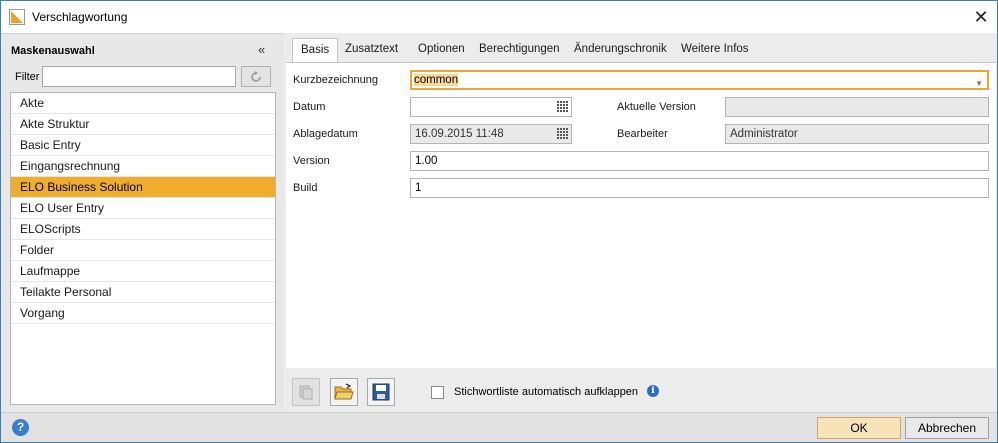  What do you see at coordinates (143, 313) in the screenshot?
I see `mask-list-item: Vorgang` at bounding box center [143, 313].